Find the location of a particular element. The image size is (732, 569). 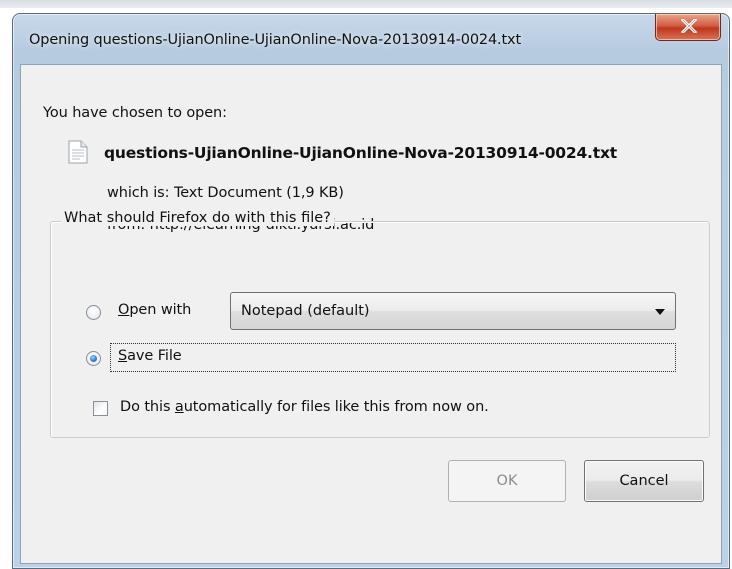

auto-action-checkbox is located at coordinates (100, 408).